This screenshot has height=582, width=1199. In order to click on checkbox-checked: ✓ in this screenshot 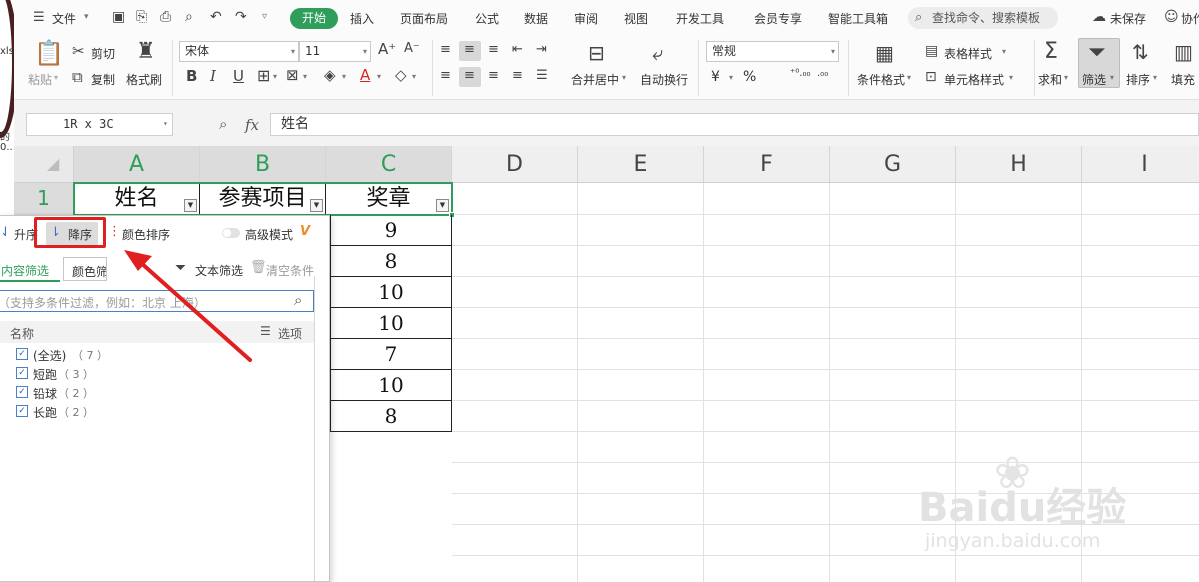, I will do `click(22, 354)`.